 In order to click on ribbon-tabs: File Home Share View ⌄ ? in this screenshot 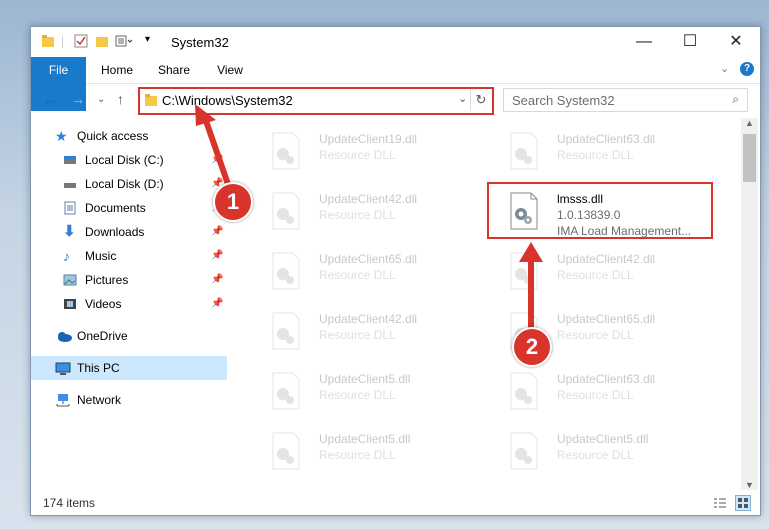, I will do `click(395, 84)`.